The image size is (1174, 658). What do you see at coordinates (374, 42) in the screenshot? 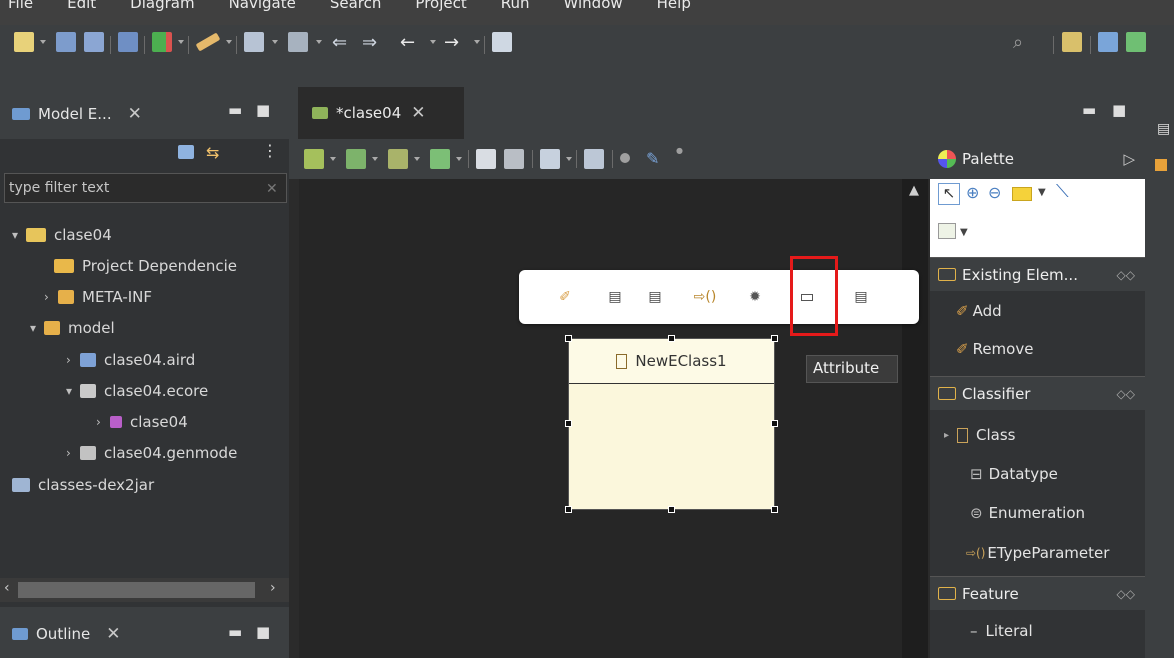
I see `forward-edit-icon: ⇒` at bounding box center [374, 42].